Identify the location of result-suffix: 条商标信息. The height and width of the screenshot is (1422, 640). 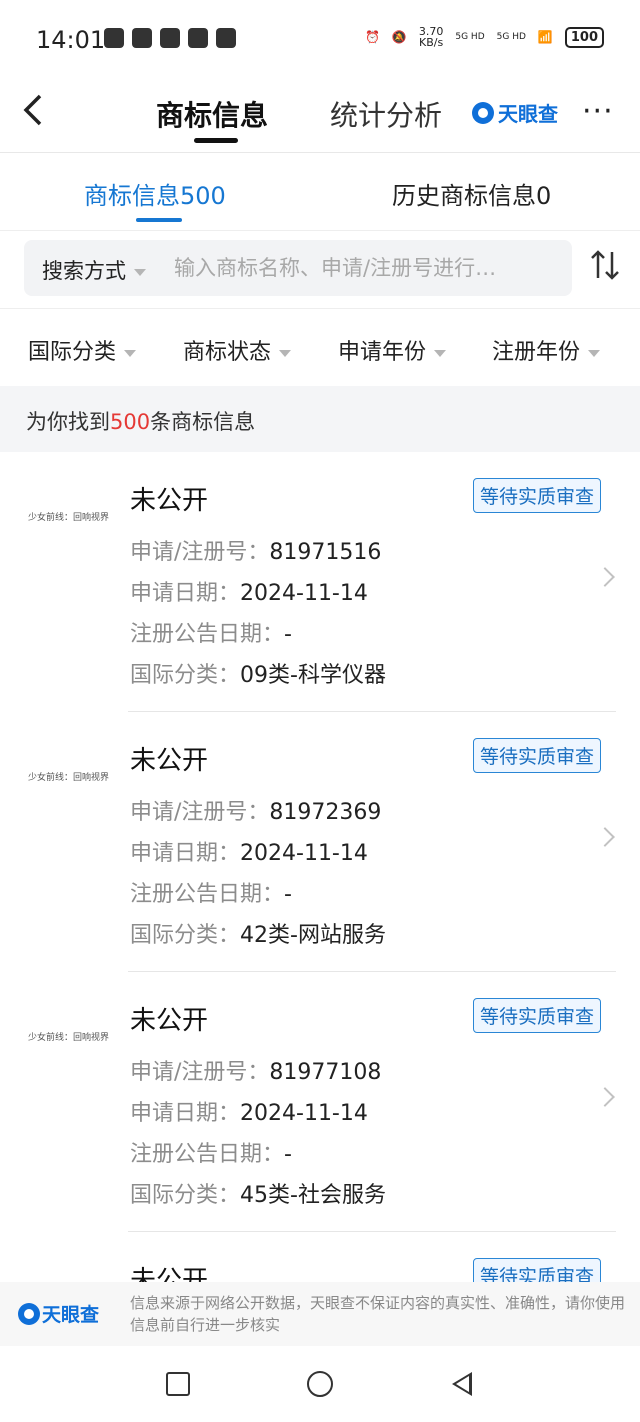
(203, 422).